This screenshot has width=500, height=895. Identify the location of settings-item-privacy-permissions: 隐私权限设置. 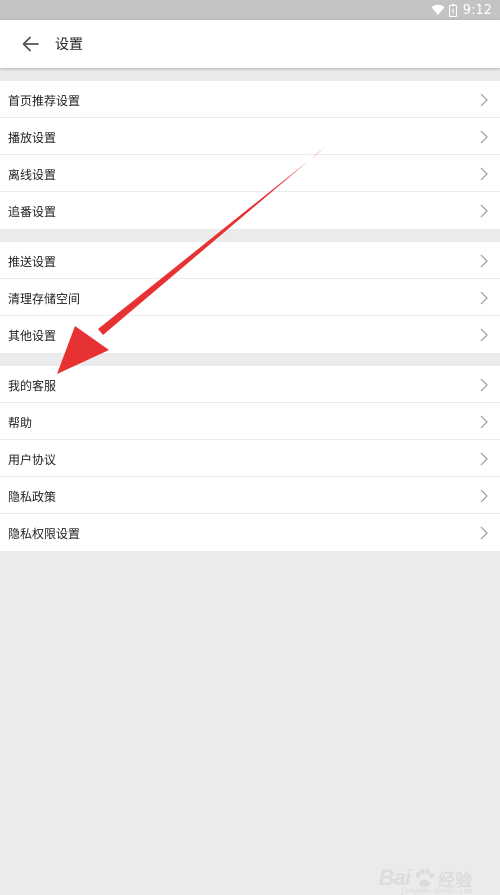
(250, 532).